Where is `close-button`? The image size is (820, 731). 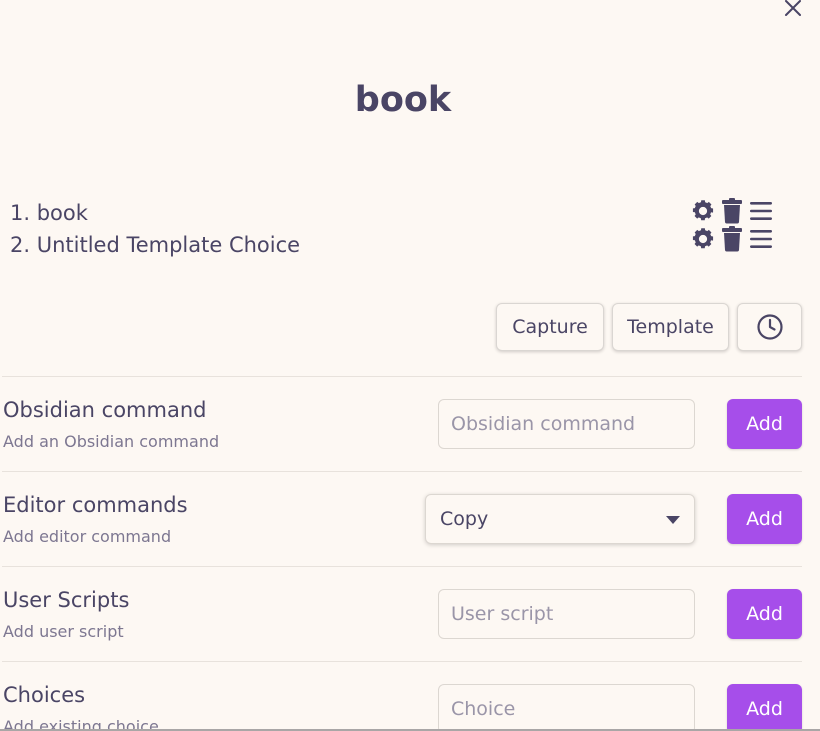
close-button is located at coordinates (793, 11).